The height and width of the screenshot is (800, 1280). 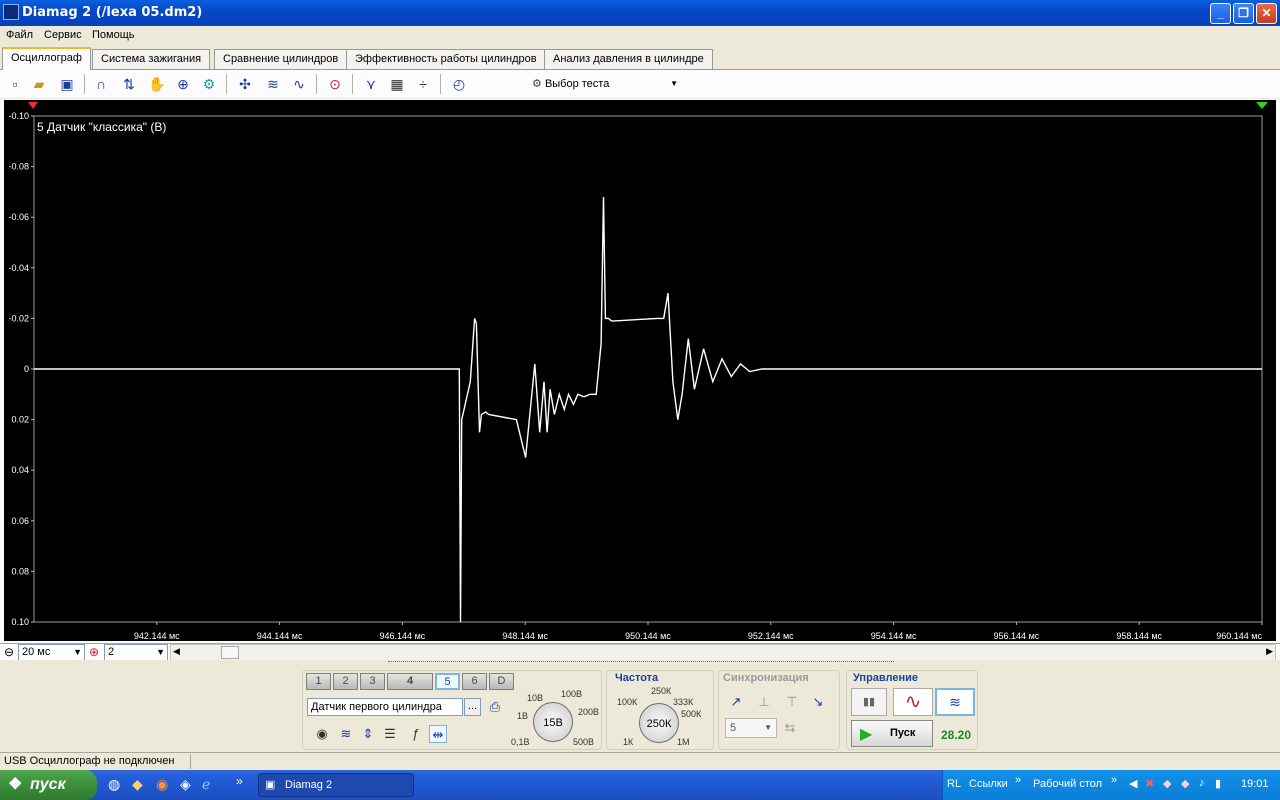 What do you see at coordinates (89, 761) in the screenshot?
I see `status-text: USB Осциллограф не подключен` at bounding box center [89, 761].